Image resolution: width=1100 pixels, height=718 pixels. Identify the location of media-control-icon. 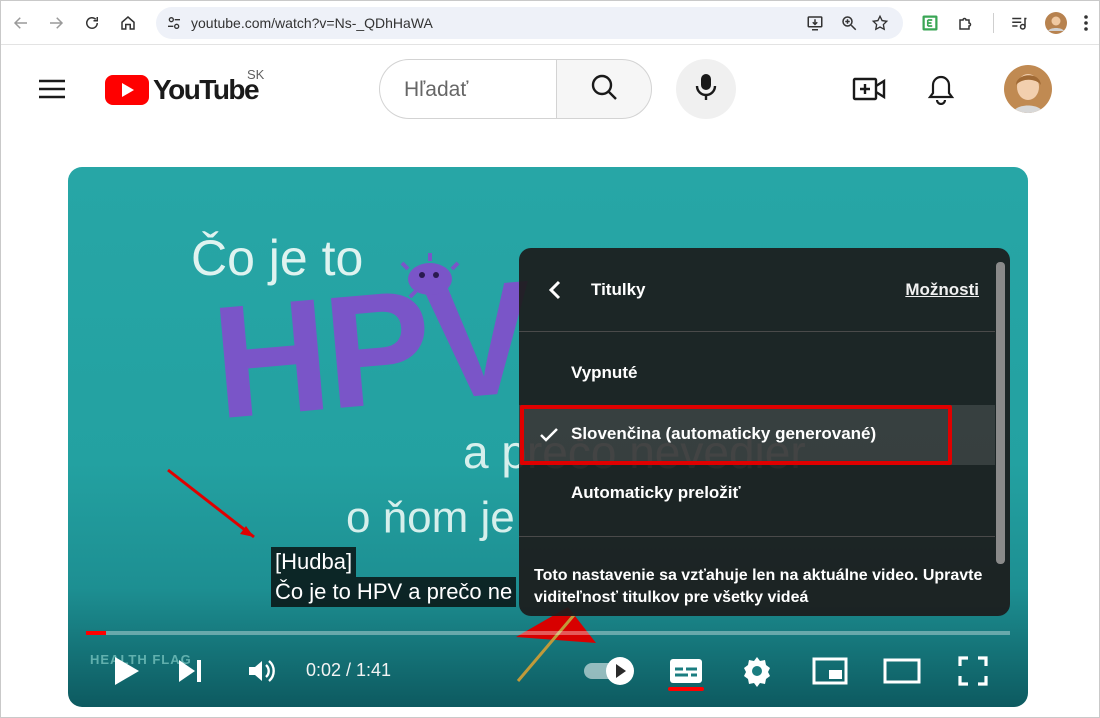
(1019, 23).